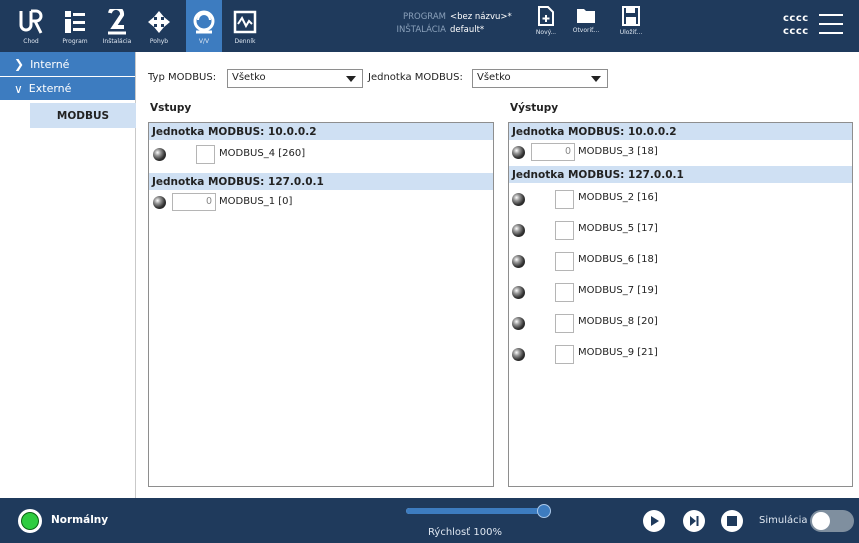 The width and height of the screenshot is (859, 543). I want to click on play-button, so click(654, 521).